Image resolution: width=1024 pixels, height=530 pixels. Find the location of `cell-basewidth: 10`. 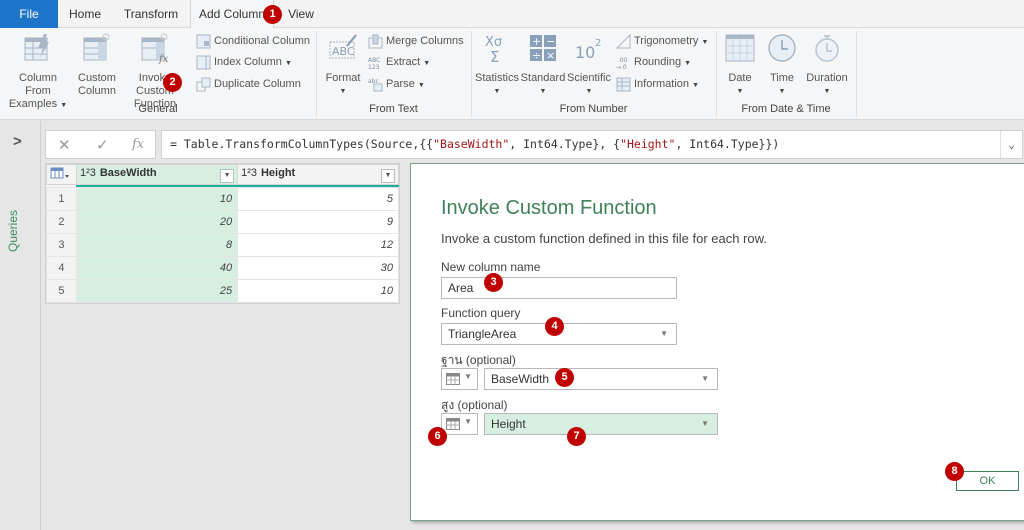

cell-basewidth: 10 is located at coordinates (157, 199).